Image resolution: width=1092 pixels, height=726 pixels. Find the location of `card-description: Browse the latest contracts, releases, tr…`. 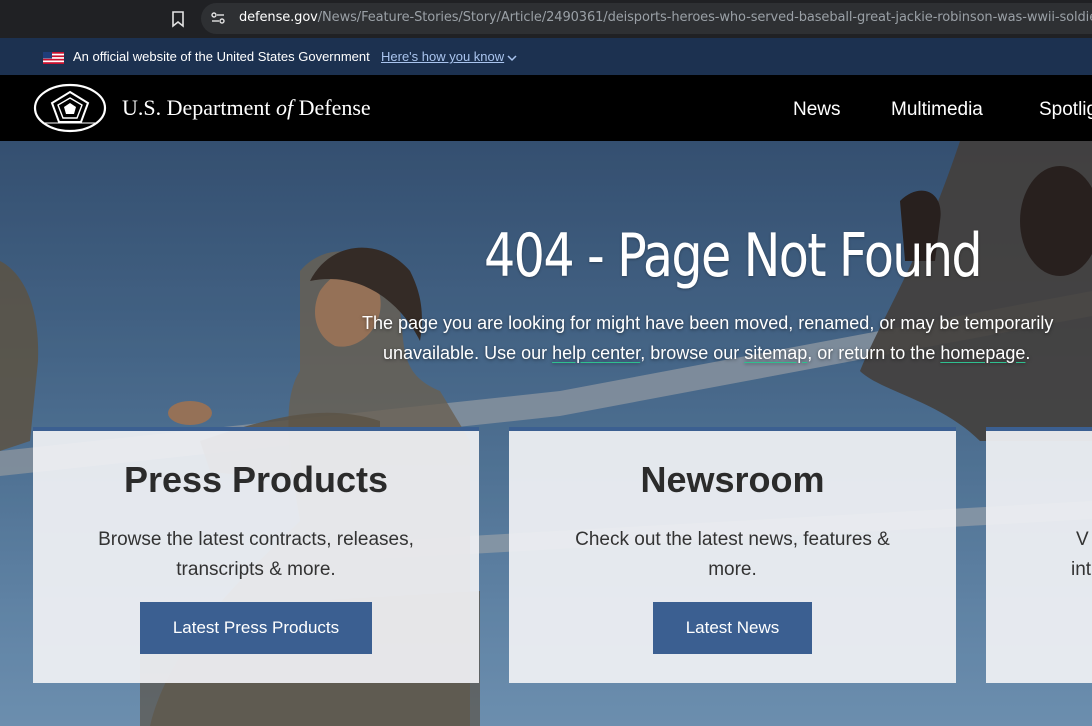

card-description: Browse the latest contracts, releases, tr… is located at coordinates (256, 555).